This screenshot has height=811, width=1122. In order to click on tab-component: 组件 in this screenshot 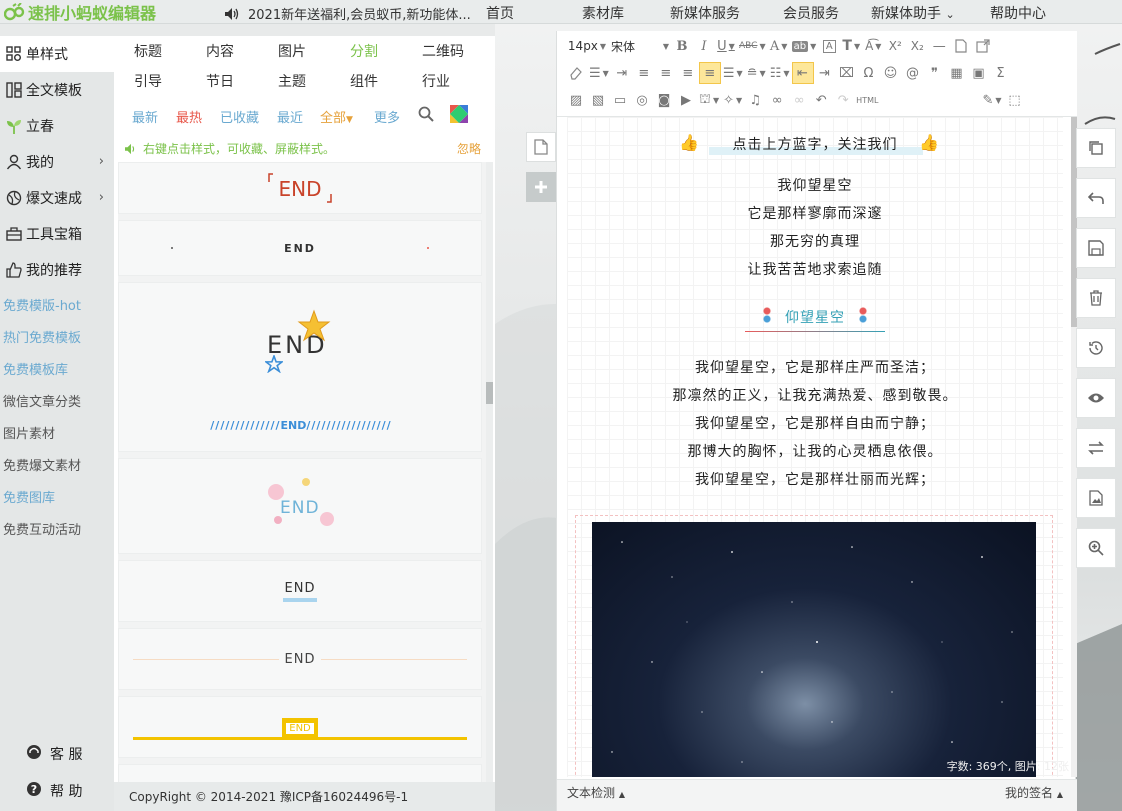, I will do `click(364, 81)`.